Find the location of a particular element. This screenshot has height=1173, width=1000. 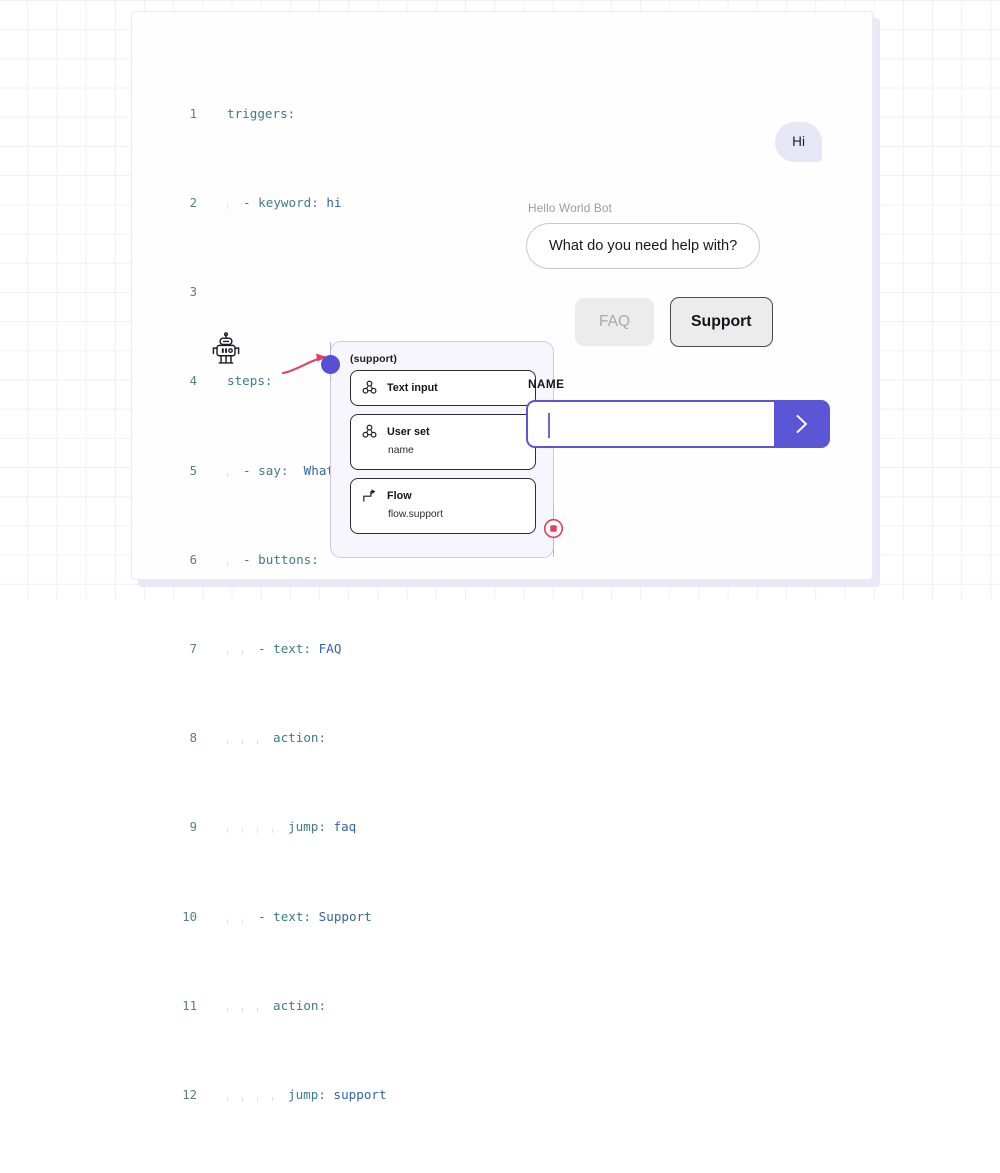

code-line: 8 action: is located at coordinates (375, 738).